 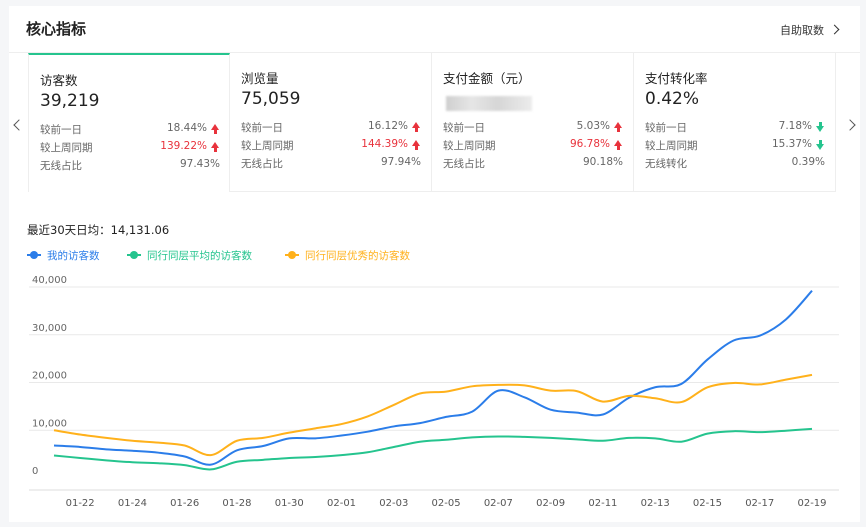 I want to click on compare-value: 139.22%, so click(x=183, y=146).